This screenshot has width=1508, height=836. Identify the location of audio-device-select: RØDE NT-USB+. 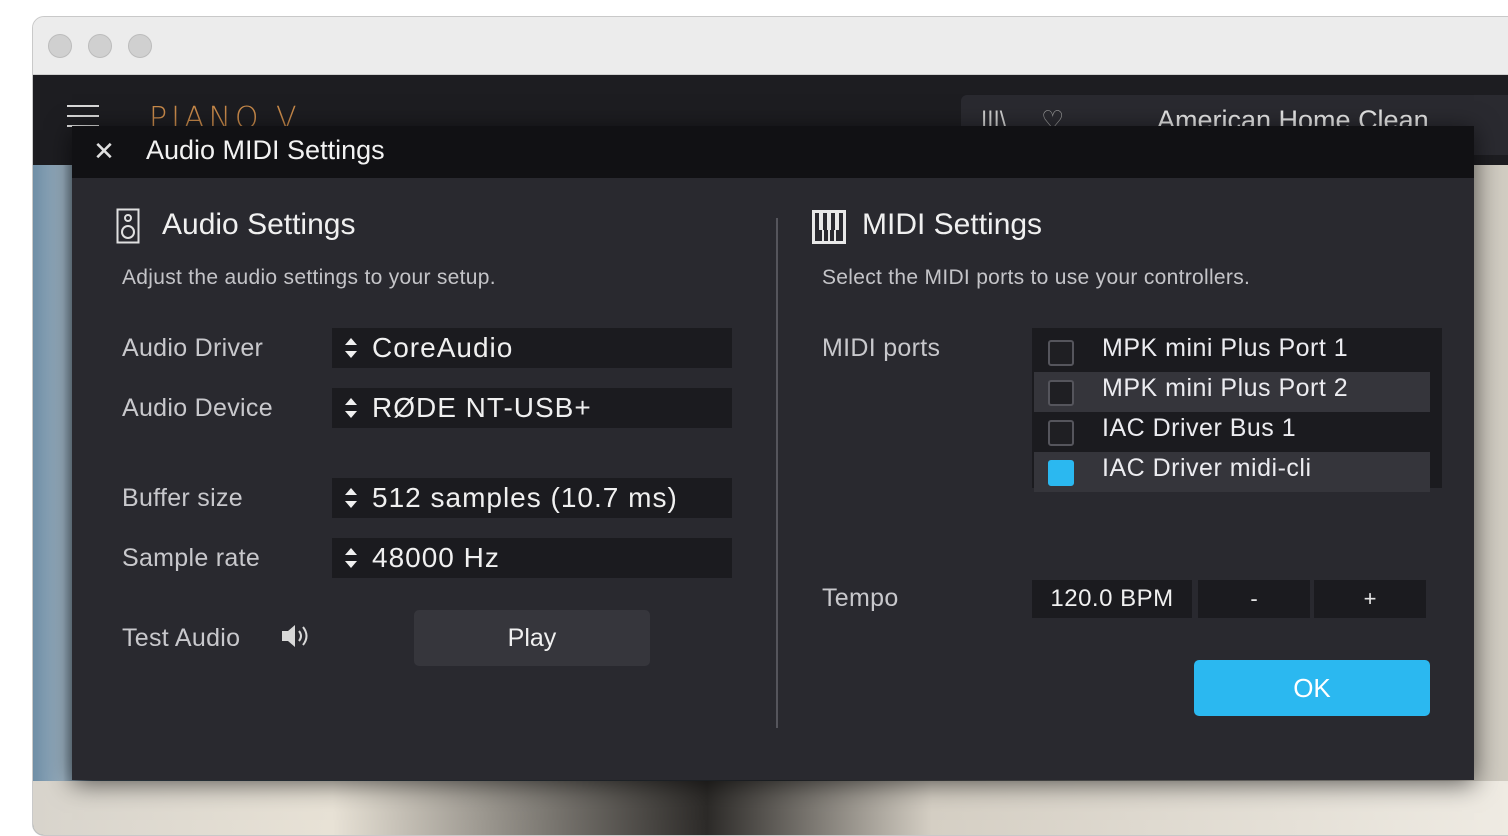
(532, 408).